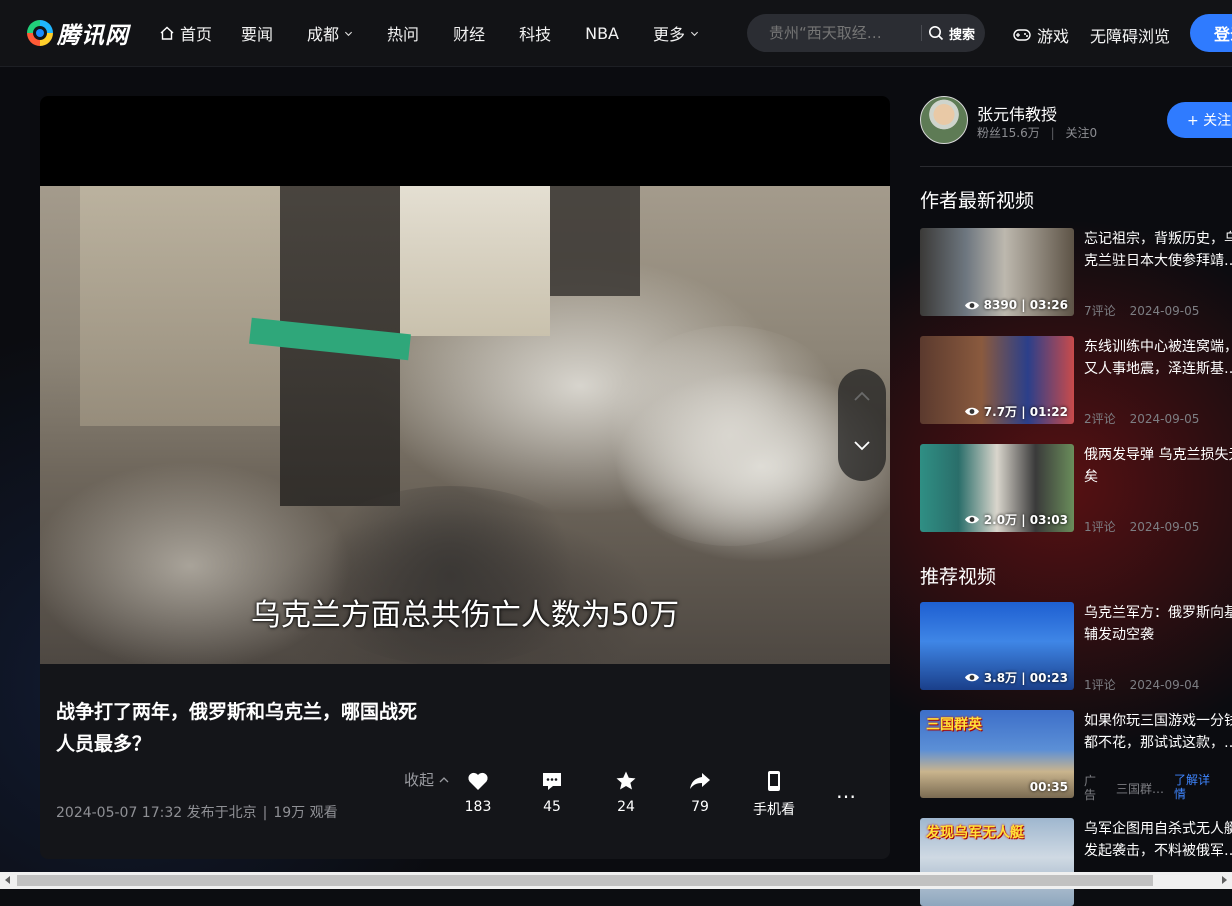 The height and width of the screenshot is (906, 1232). What do you see at coordinates (1017, 113) in the screenshot?
I see `author-name: 张元伟教授` at bounding box center [1017, 113].